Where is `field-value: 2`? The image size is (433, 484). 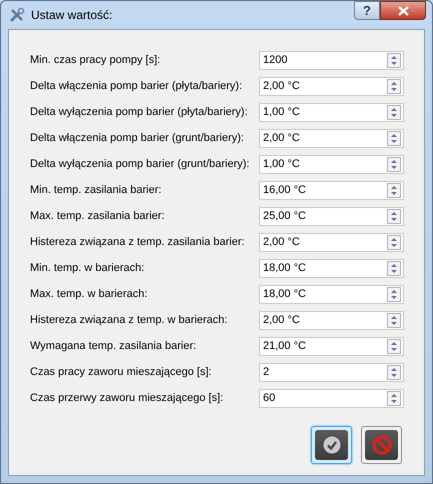 field-value: 2 is located at coordinates (266, 372).